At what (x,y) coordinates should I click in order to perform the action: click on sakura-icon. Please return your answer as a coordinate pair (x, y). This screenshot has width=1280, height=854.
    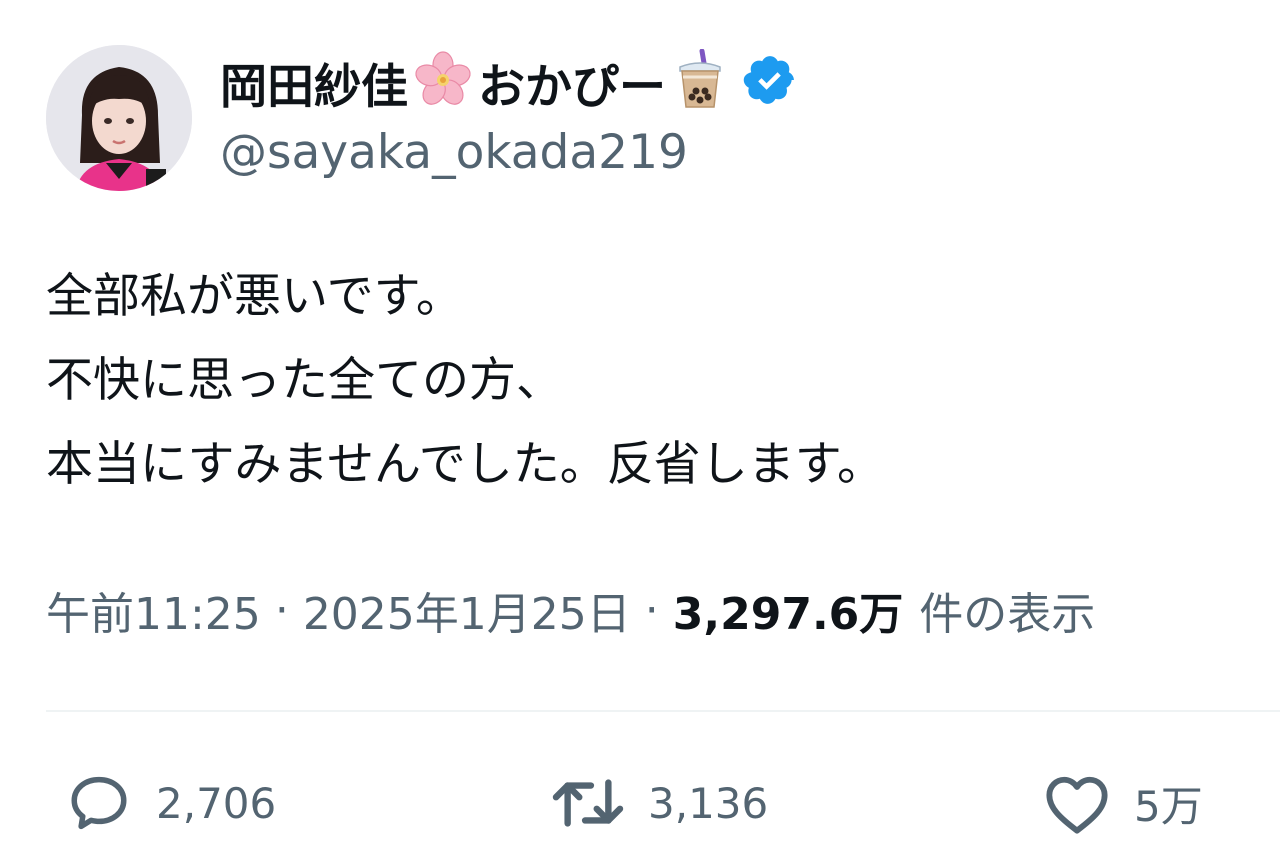
    Looking at the image, I should click on (443, 82).